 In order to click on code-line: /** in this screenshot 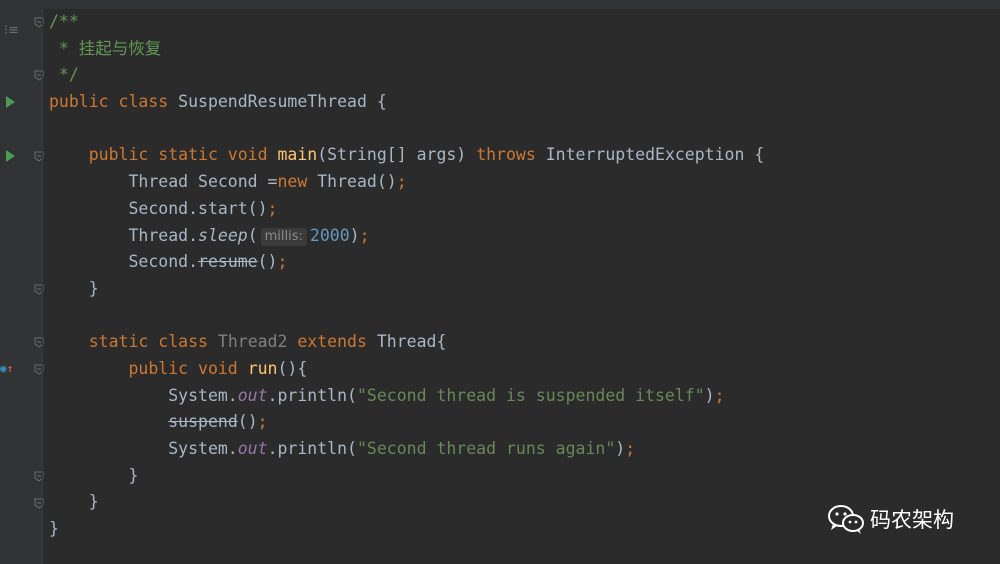, I will do `click(406, 22)`.